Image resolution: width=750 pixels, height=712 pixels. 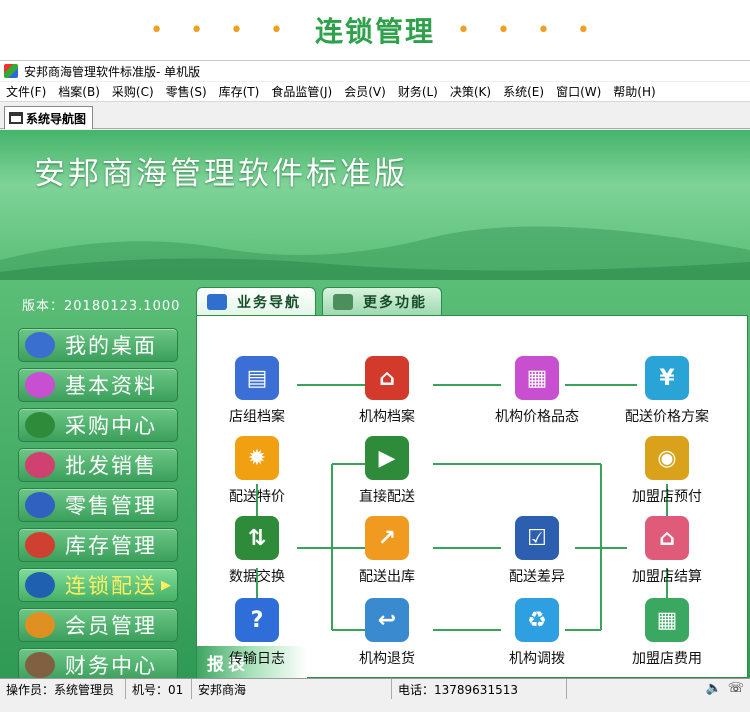 What do you see at coordinates (387, 471) in the screenshot?
I see `nav-node-5: ▶ 直接配送` at bounding box center [387, 471].